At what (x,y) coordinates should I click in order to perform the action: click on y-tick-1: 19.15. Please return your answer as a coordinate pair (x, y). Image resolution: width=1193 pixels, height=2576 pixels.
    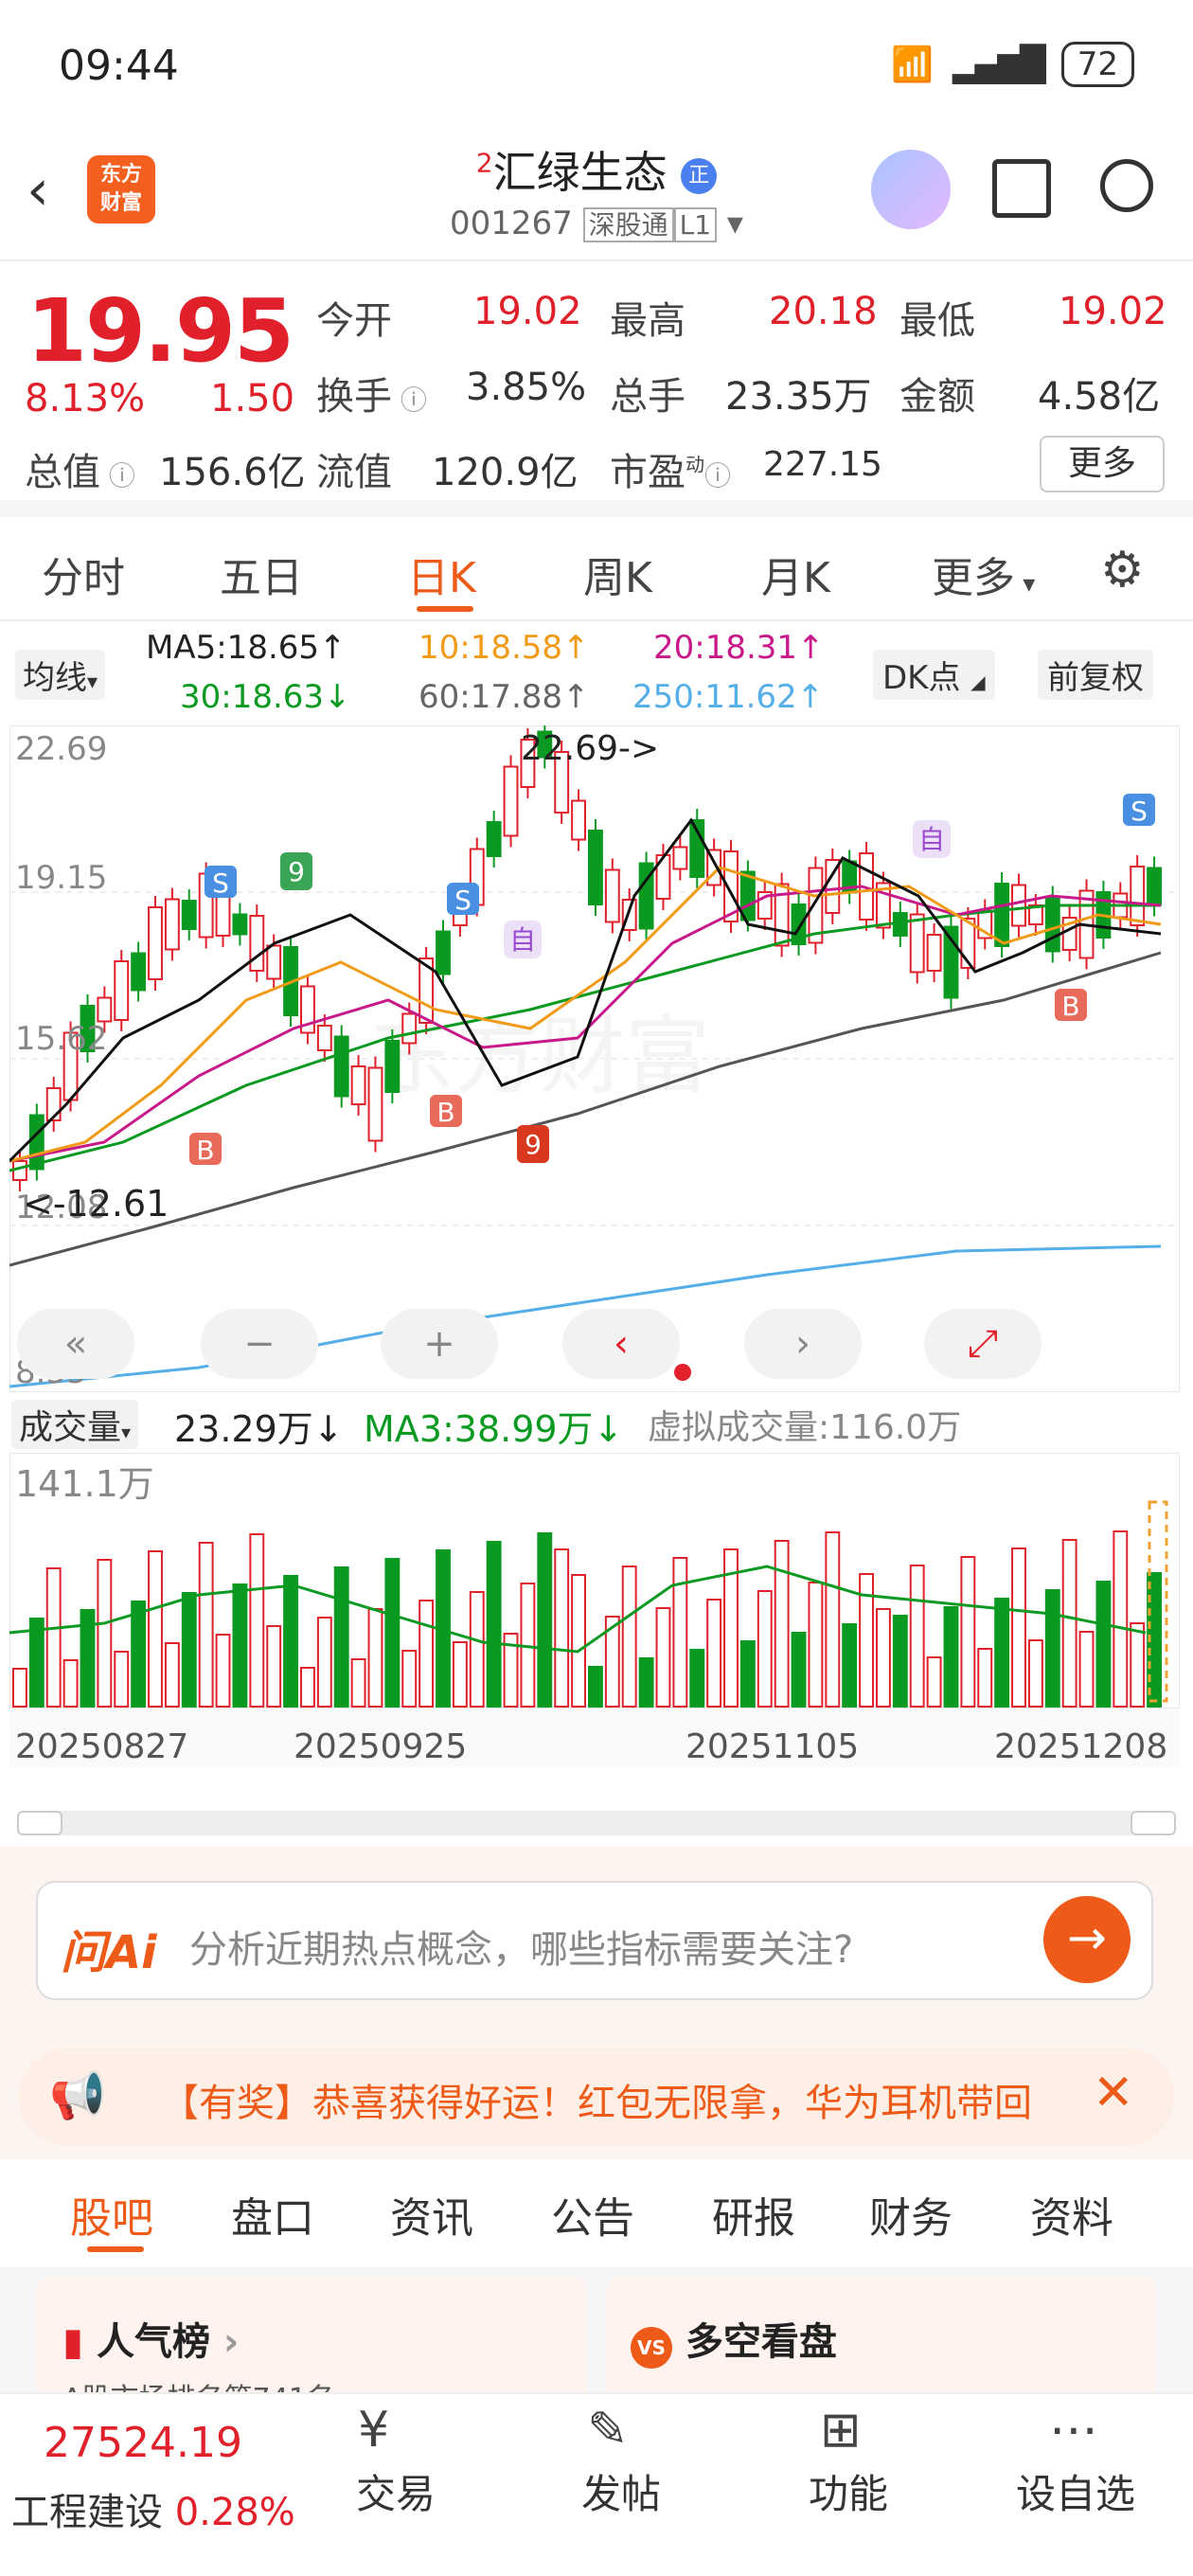
    Looking at the image, I should click on (61, 878).